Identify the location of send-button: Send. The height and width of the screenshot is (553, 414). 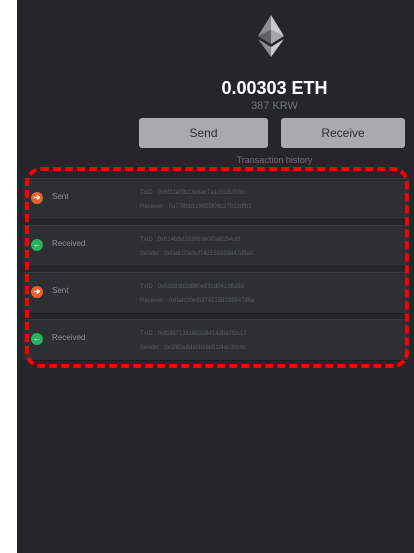
(203, 133).